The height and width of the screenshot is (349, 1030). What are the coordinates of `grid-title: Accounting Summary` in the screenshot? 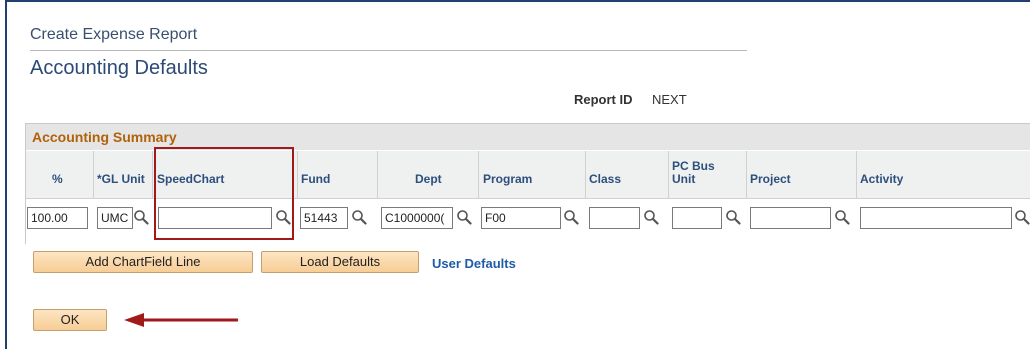 It's located at (104, 137).